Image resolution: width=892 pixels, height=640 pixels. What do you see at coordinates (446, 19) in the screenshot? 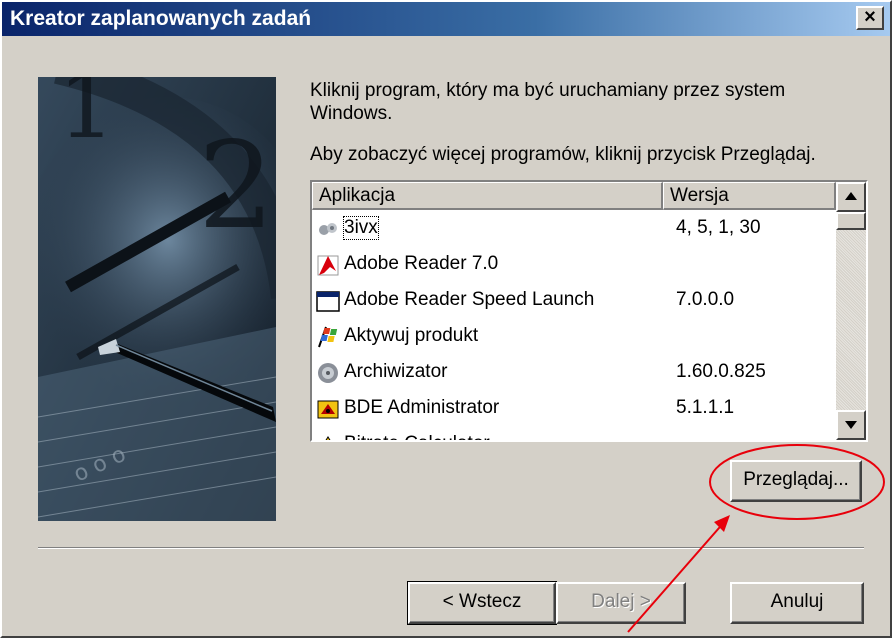
I see `title-bar: Kreator zaplanowanych zadań ×` at bounding box center [446, 19].